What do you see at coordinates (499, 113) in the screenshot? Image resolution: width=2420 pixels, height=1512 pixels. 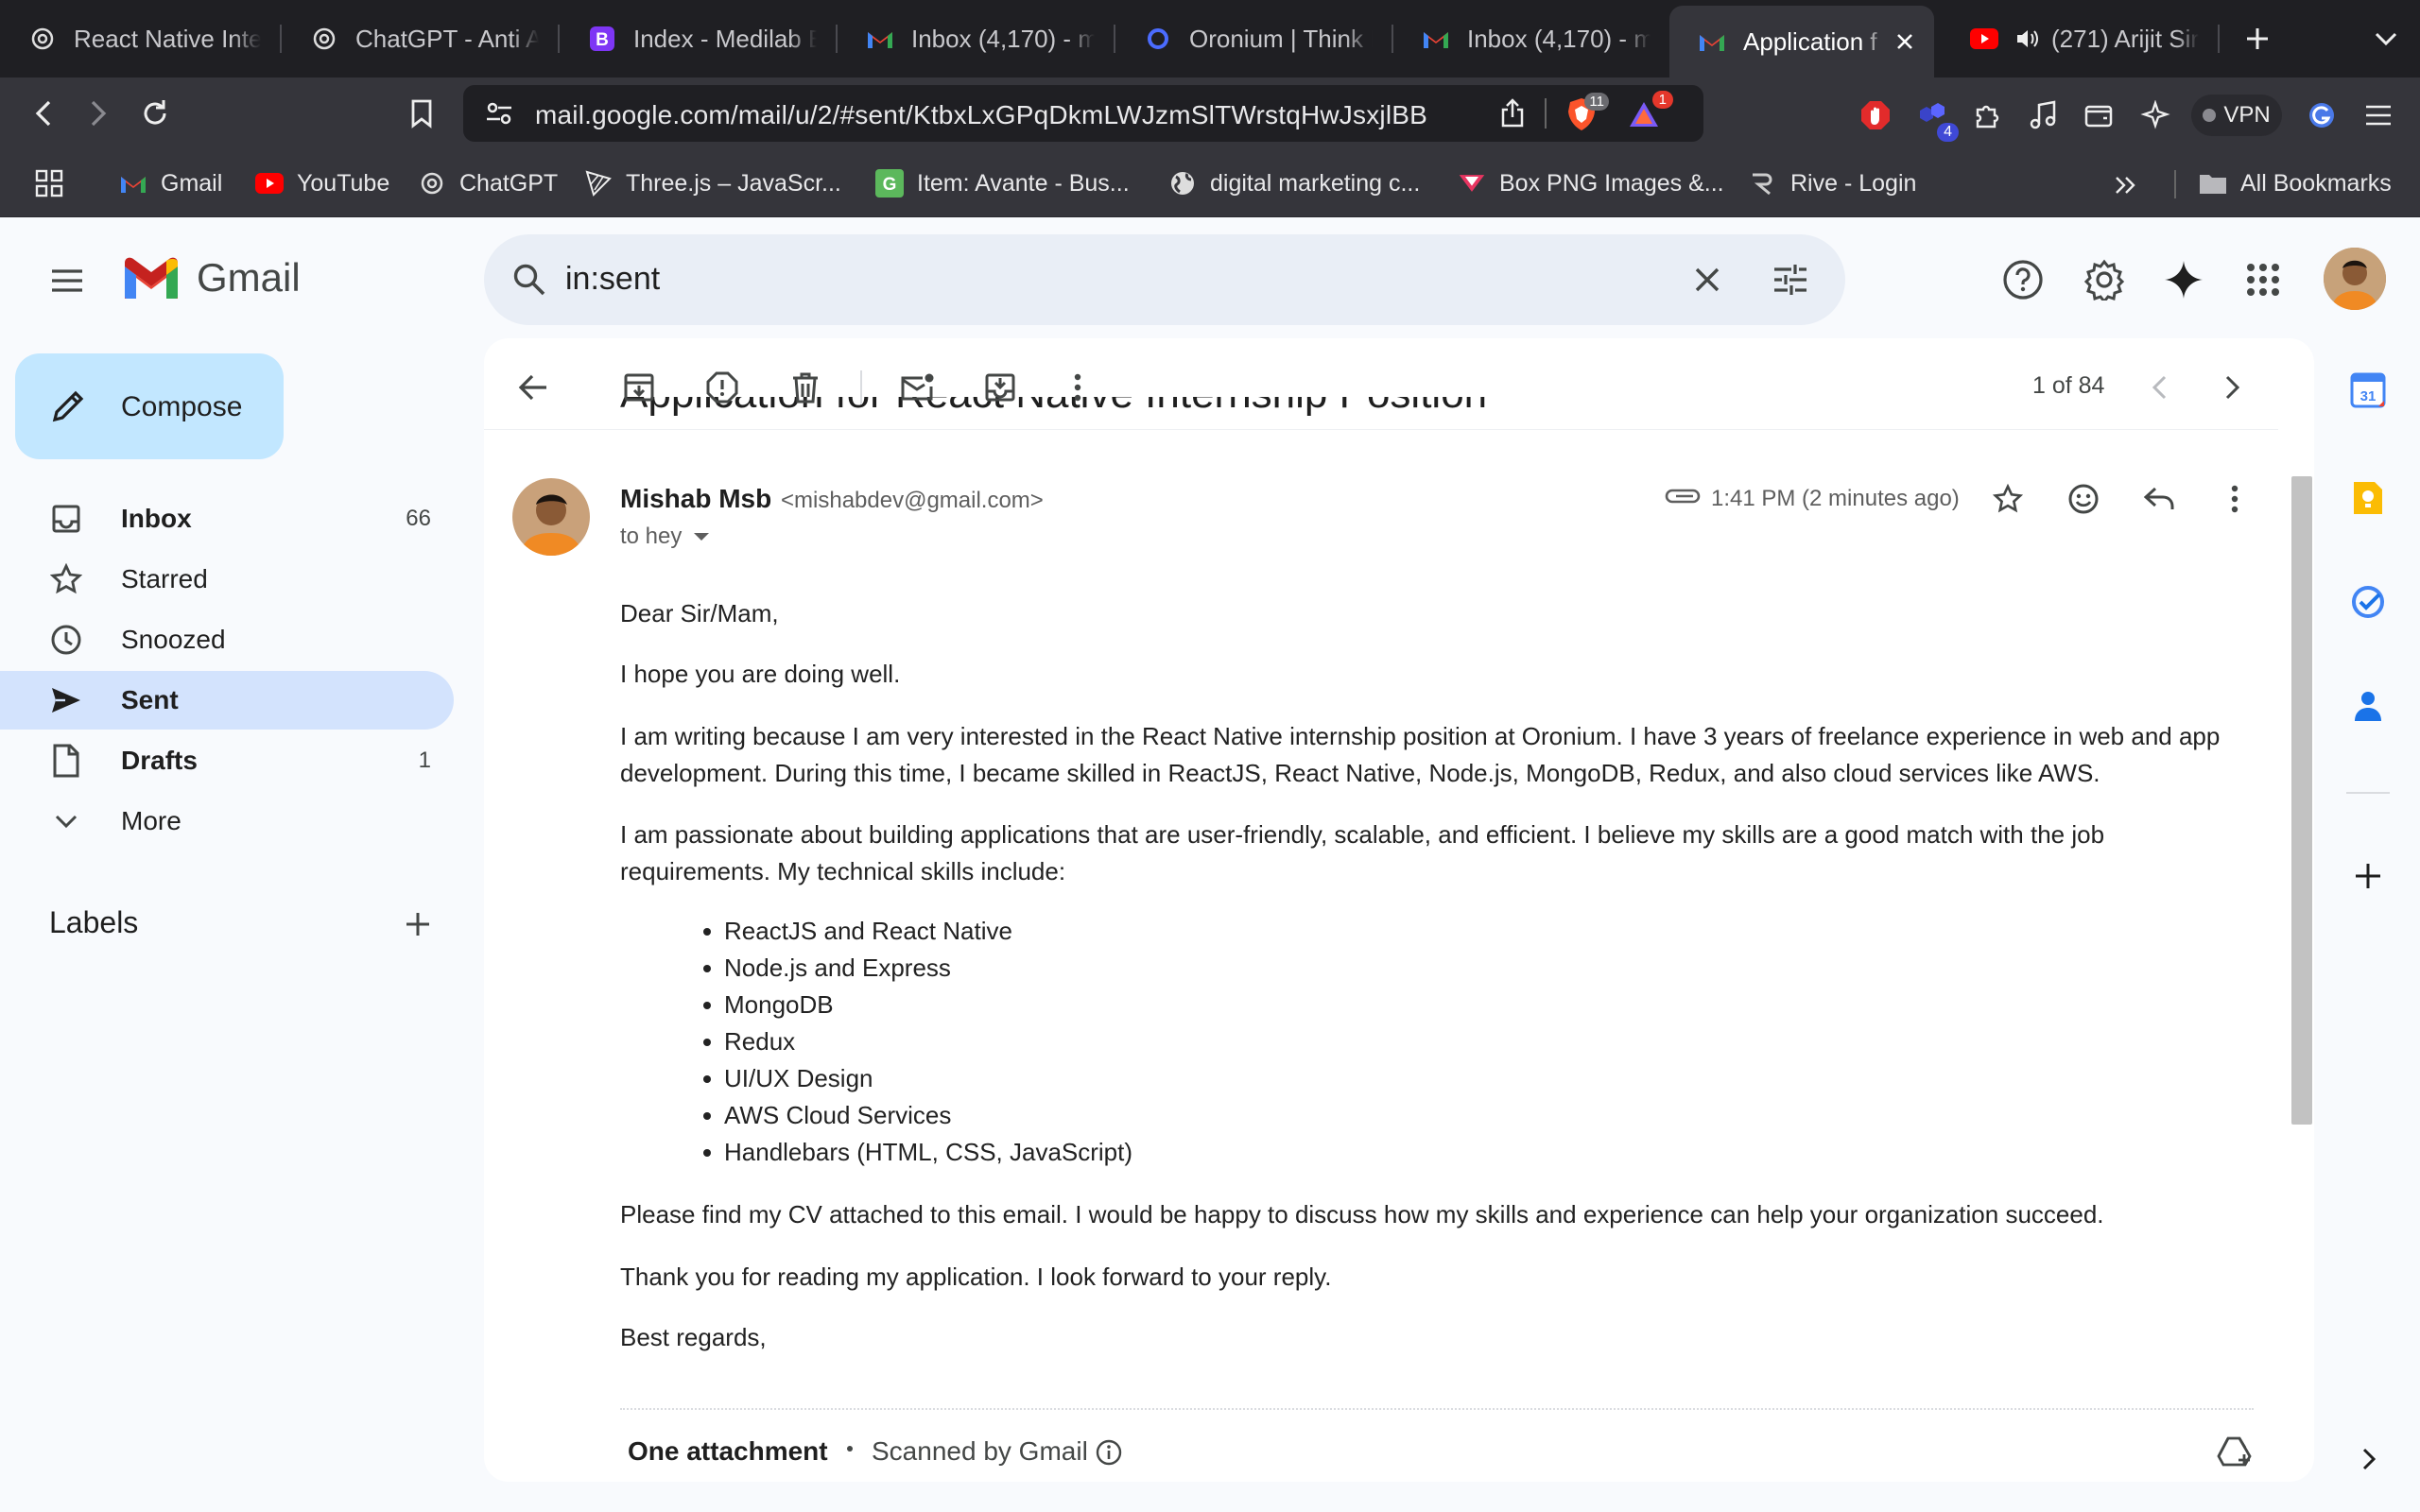 I see `site-settings-icon` at bounding box center [499, 113].